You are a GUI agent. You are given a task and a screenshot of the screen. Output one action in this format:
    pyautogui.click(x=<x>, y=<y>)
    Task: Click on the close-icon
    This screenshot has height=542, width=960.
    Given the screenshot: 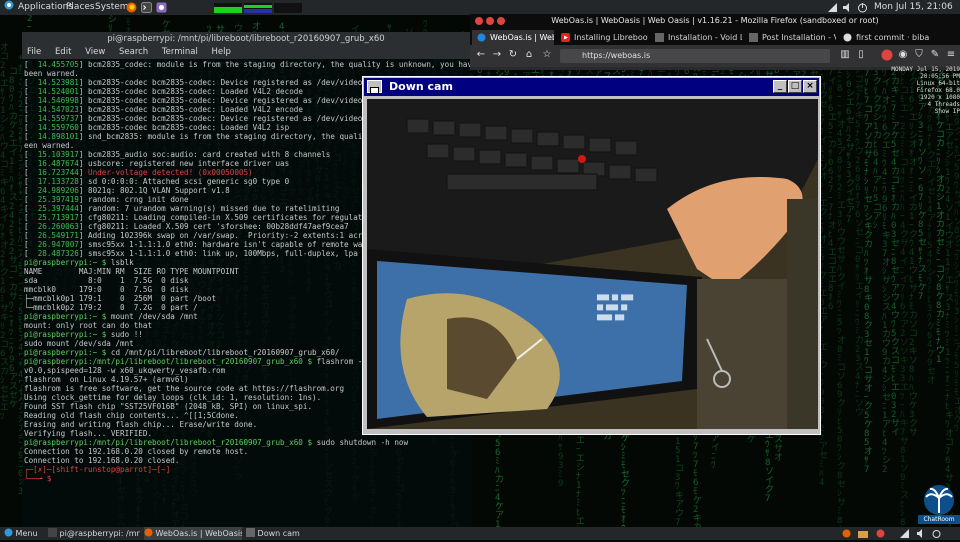 What is the action you would take?
    pyautogui.click(x=479, y=21)
    